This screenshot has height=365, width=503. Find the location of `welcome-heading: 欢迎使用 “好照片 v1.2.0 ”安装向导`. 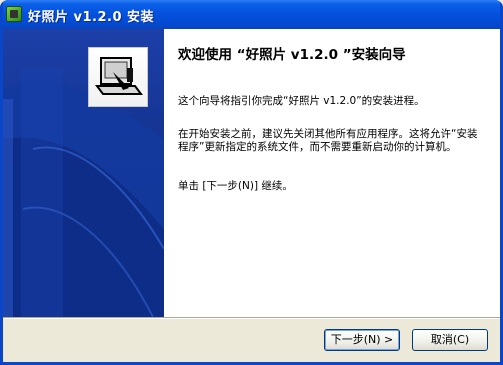

welcome-heading: 欢迎使用 “好照片 v1.2.0 ”安装向导 is located at coordinates (292, 55).